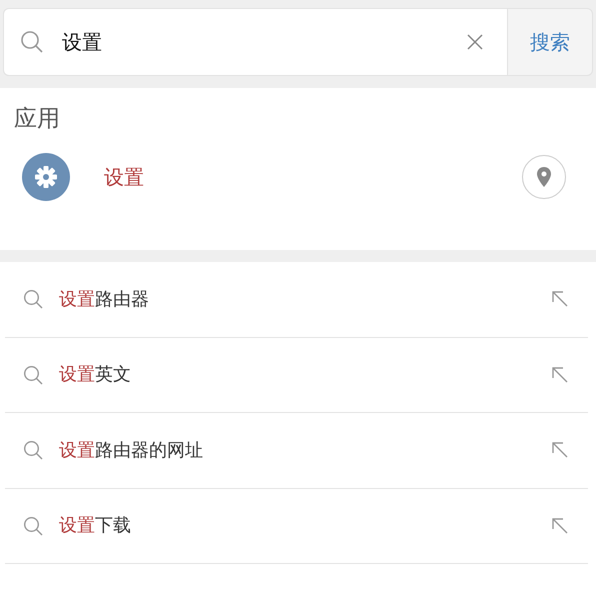 This screenshot has height=597, width=596. I want to click on suggestion-text: 设置路由器, so click(104, 299).